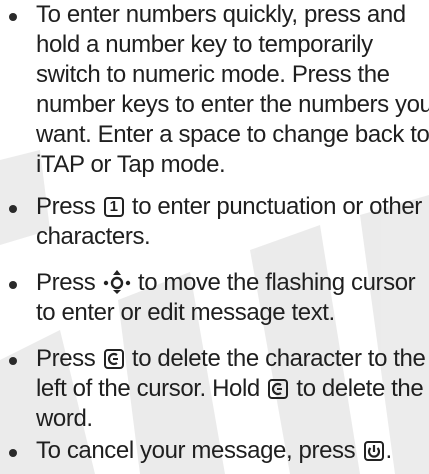  Describe the element at coordinates (276, 206) in the screenshot. I see `text-segment: to enter punctuation or other` at that location.